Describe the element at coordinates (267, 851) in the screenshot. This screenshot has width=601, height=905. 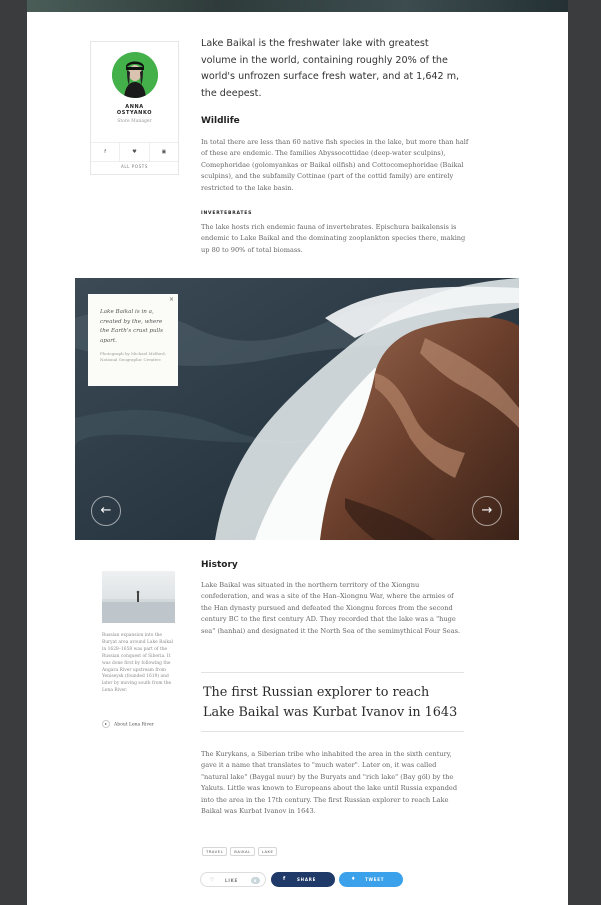
I see `tag: LAKE` at that location.